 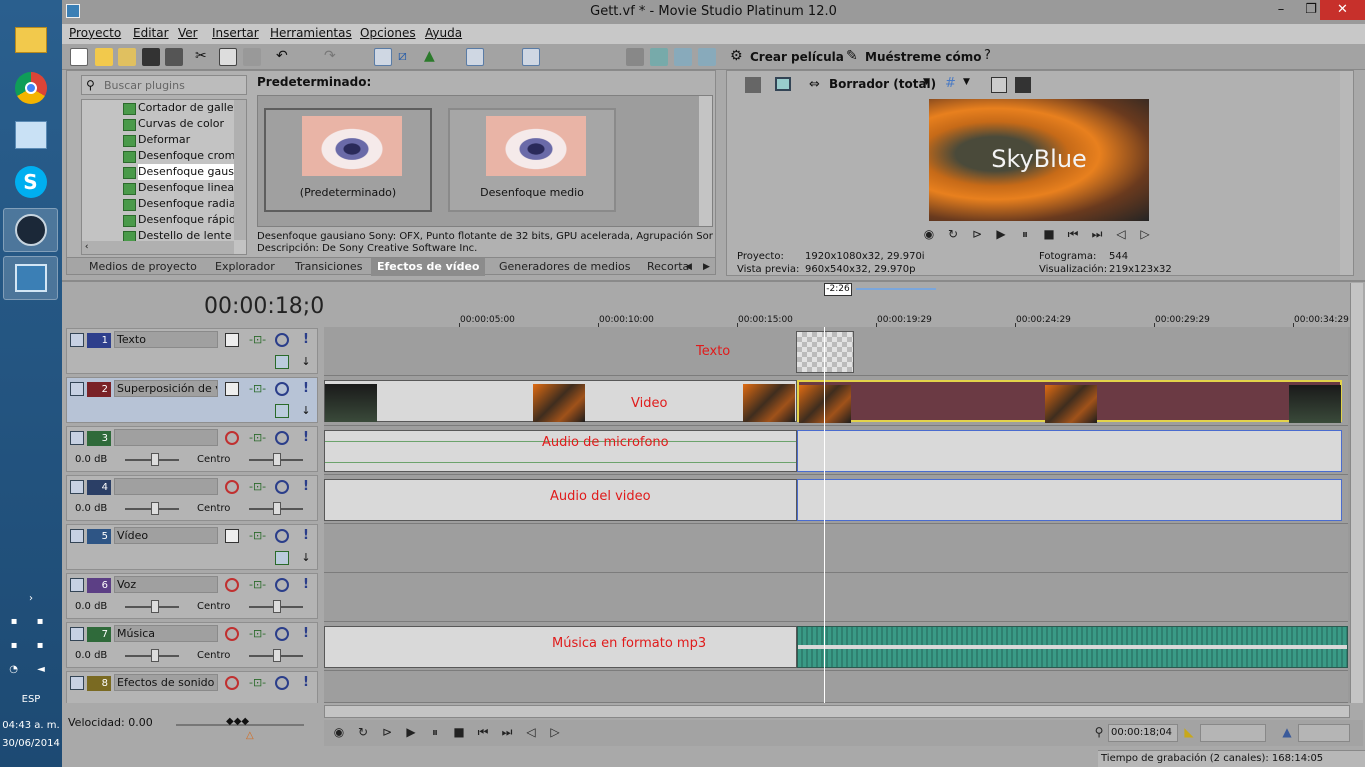 What do you see at coordinates (30, 40) in the screenshot?
I see `file-explorer-icon` at bounding box center [30, 40].